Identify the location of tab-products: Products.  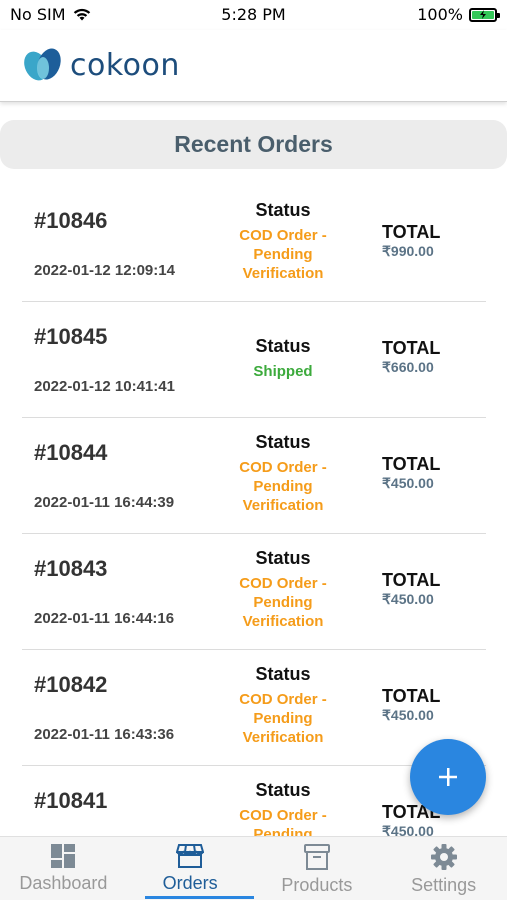
(317, 868).